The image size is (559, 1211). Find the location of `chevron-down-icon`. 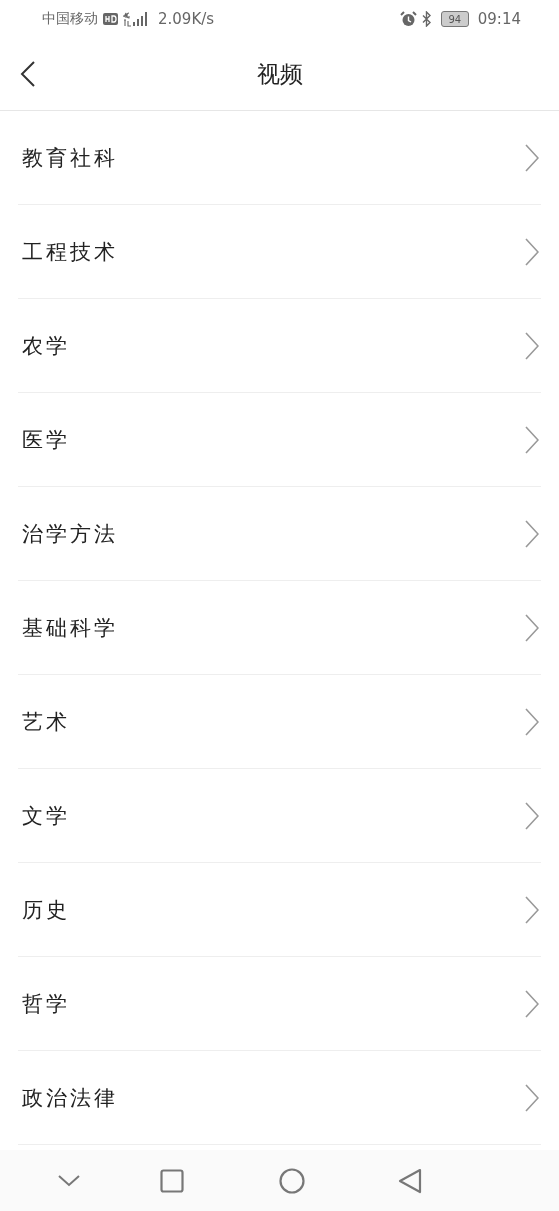

chevron-down-icon is located at coordinates (69, 1180).